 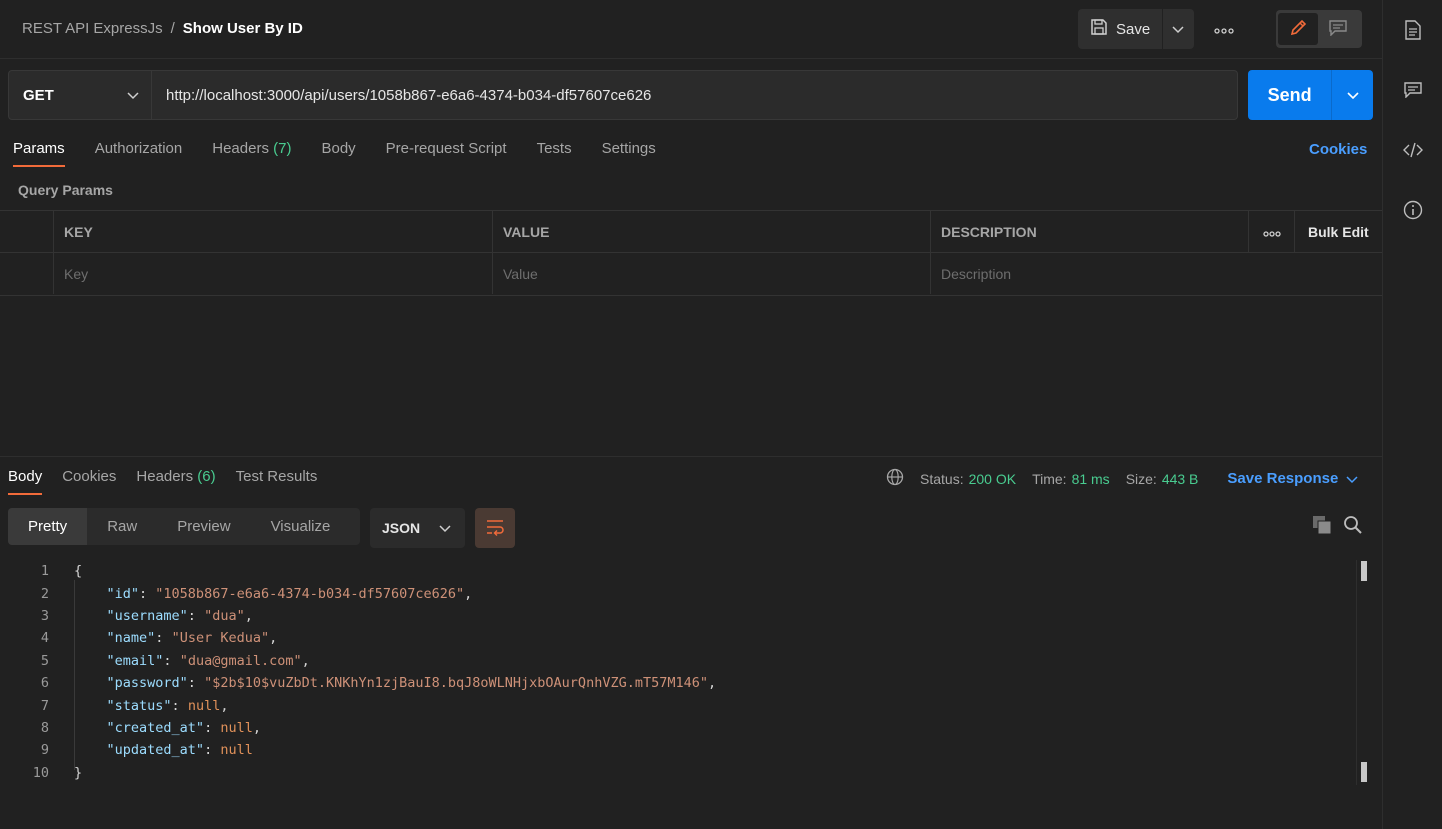 I want to click on method-select: GET, so click(x=80, y=95).